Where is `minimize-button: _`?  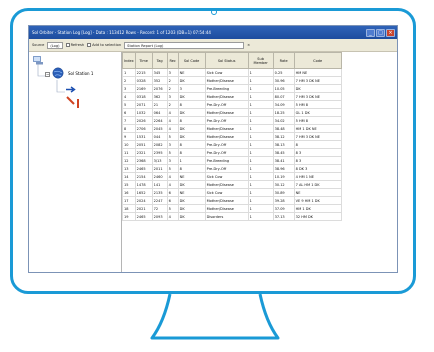
minimize-button: _ is located at coordinates (370, 32).